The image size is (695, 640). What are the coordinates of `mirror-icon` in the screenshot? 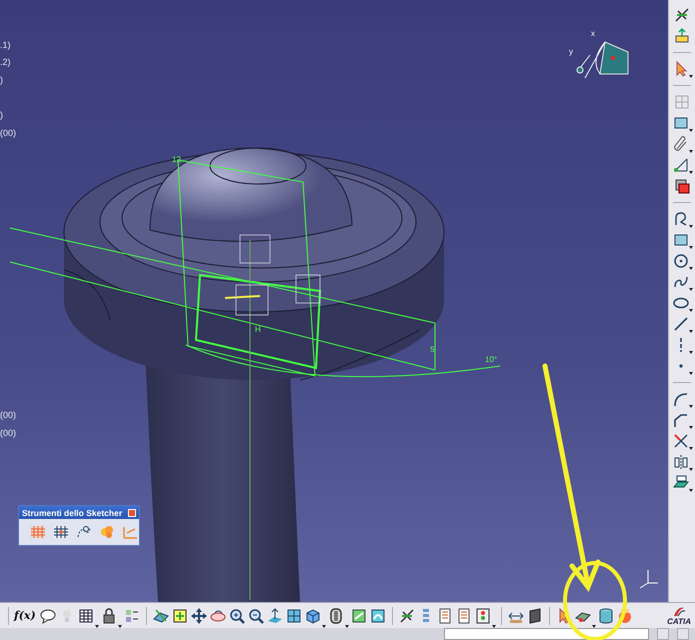 It's located at (681, 462).